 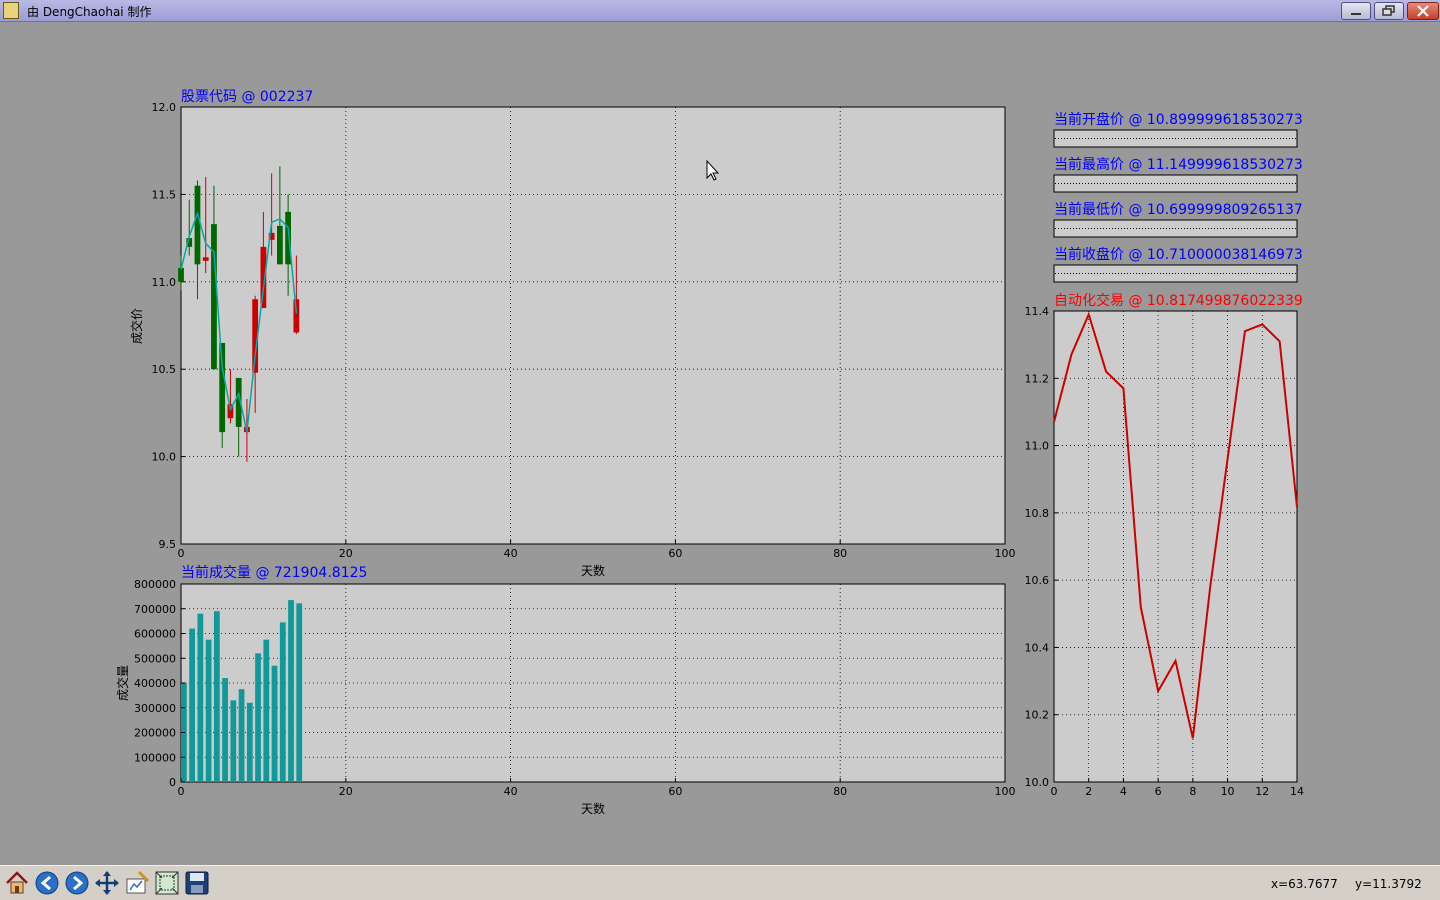 I want to click on y-tick-label: 11.2, so click(x=1037, y=378).